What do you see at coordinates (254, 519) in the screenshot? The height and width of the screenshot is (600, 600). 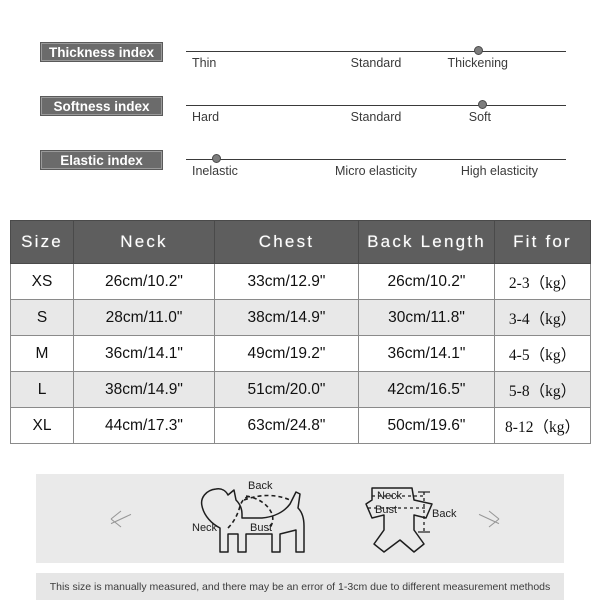 I see `dog-measurement-figure: Back Neck Bust` at bounding box center [254, 519].